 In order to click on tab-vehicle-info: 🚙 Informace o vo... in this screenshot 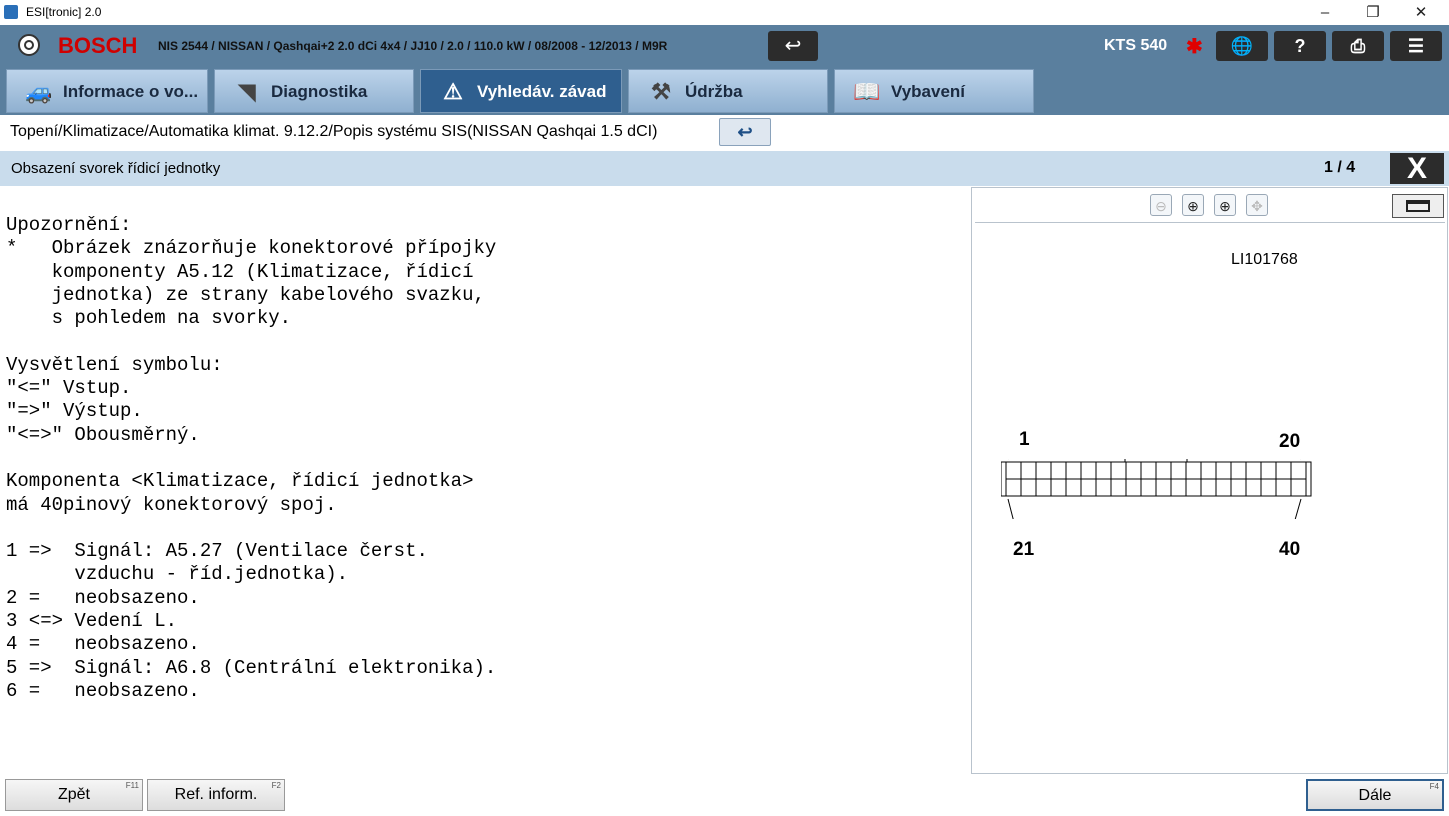, I will do `click(107, 91)`.